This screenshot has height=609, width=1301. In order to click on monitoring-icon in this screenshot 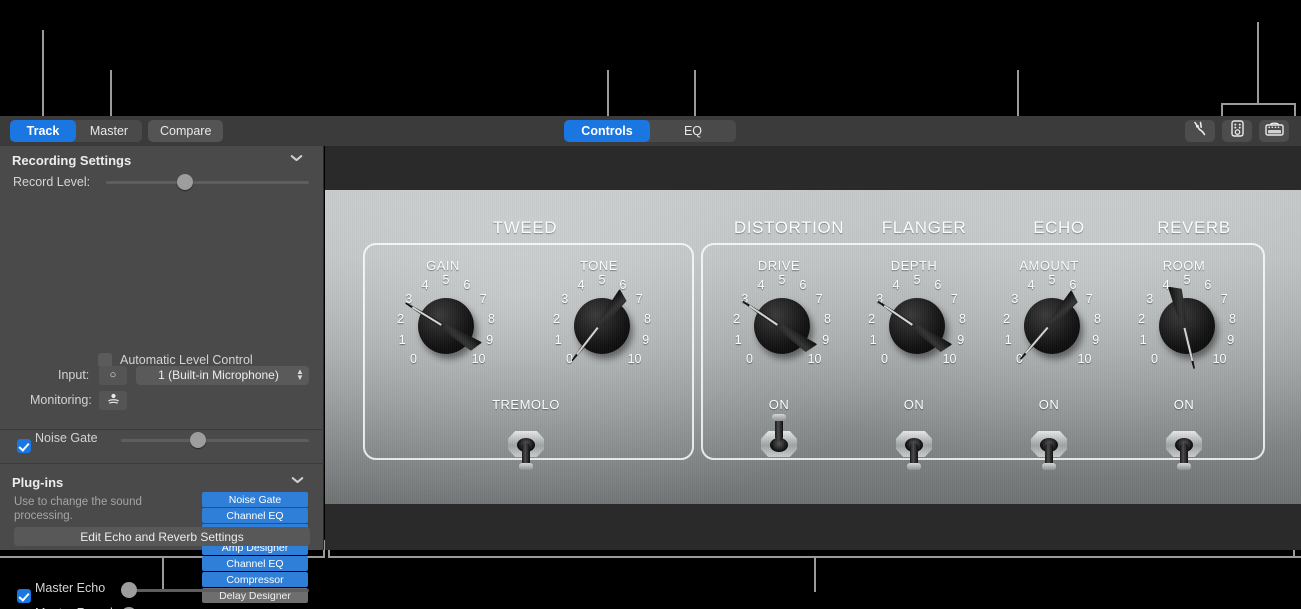, I will do `click(113, 400)`.